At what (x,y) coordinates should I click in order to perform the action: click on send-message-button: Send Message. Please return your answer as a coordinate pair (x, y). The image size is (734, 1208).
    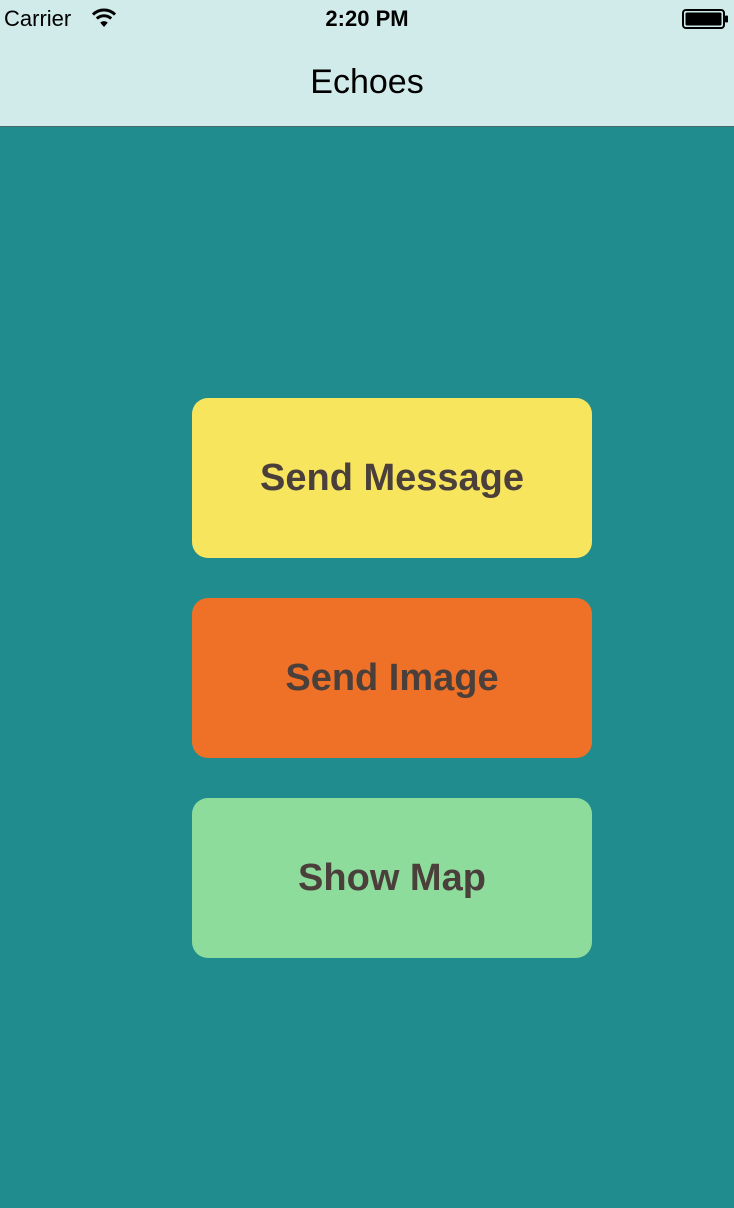
    Looking at the image, I should click on (392, 478).